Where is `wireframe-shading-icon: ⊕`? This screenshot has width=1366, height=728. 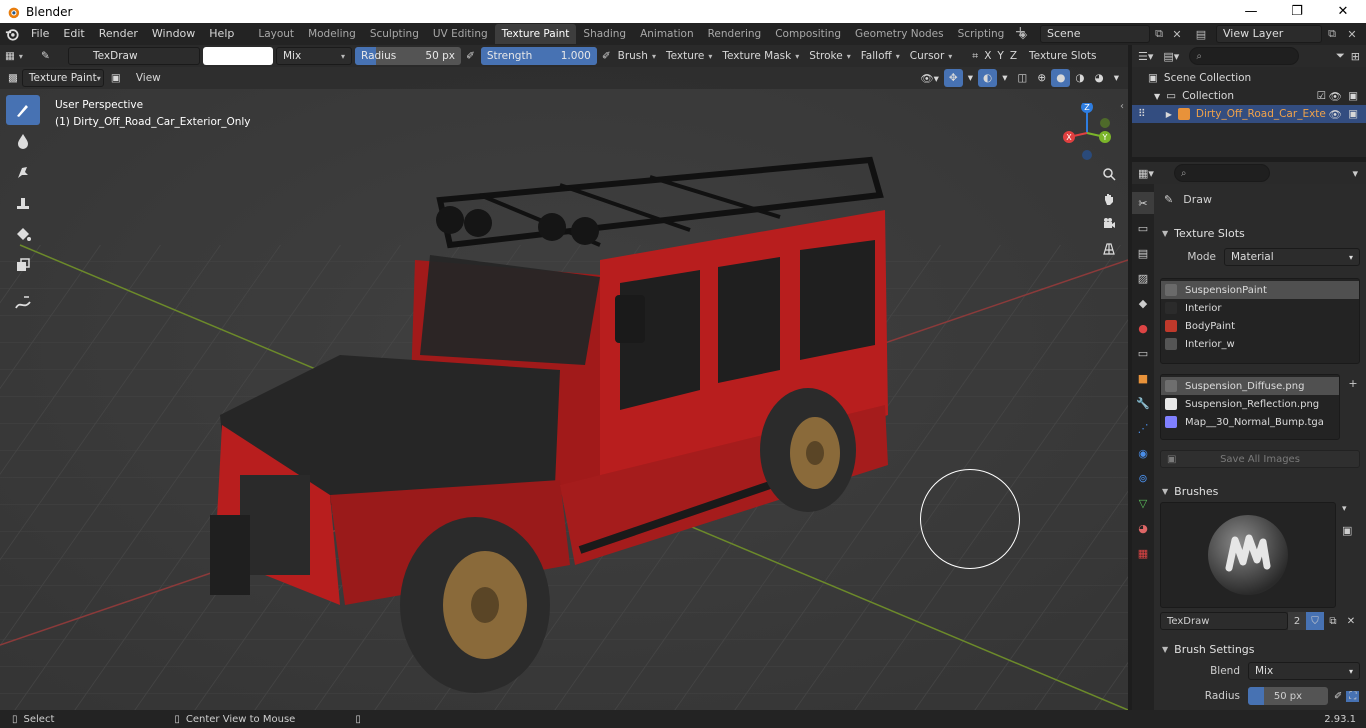 wireframe-shading-icon: ⊕ is located at coordinates (1041, 78).